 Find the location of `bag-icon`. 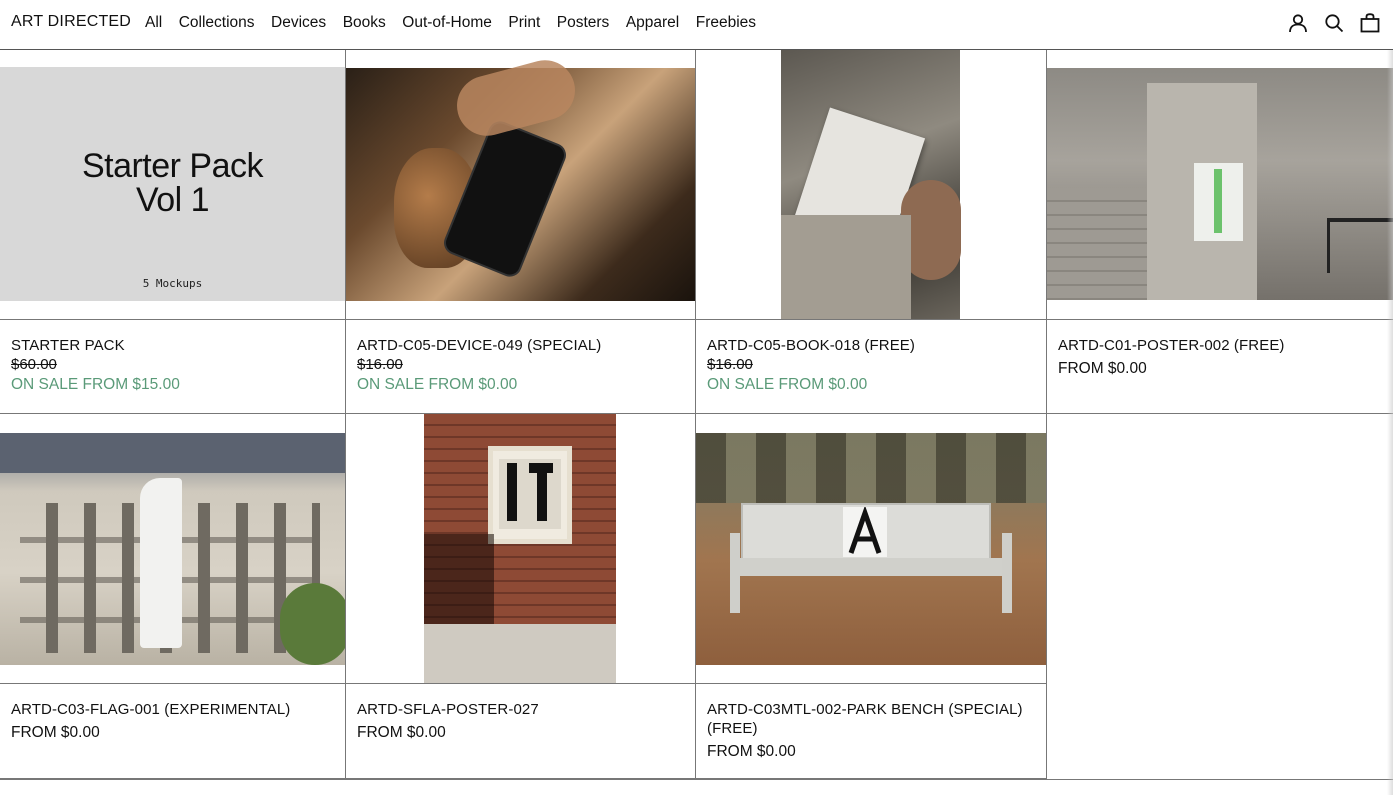

bag-icon is located at coordinates (1370, 23).